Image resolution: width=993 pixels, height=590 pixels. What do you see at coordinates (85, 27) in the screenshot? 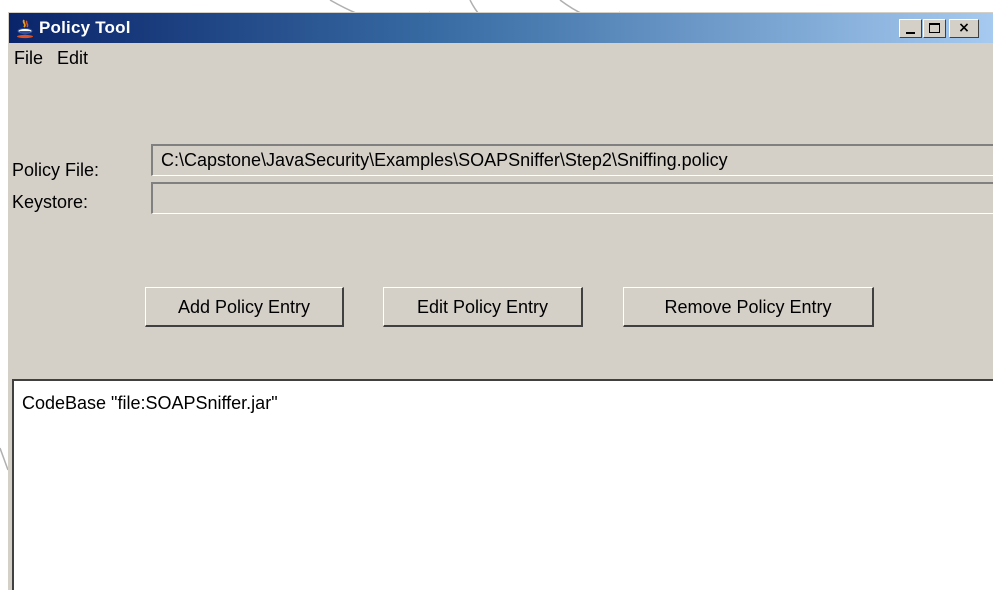
I see `window-title: Policy Tool` at bounding box center [85, 27].